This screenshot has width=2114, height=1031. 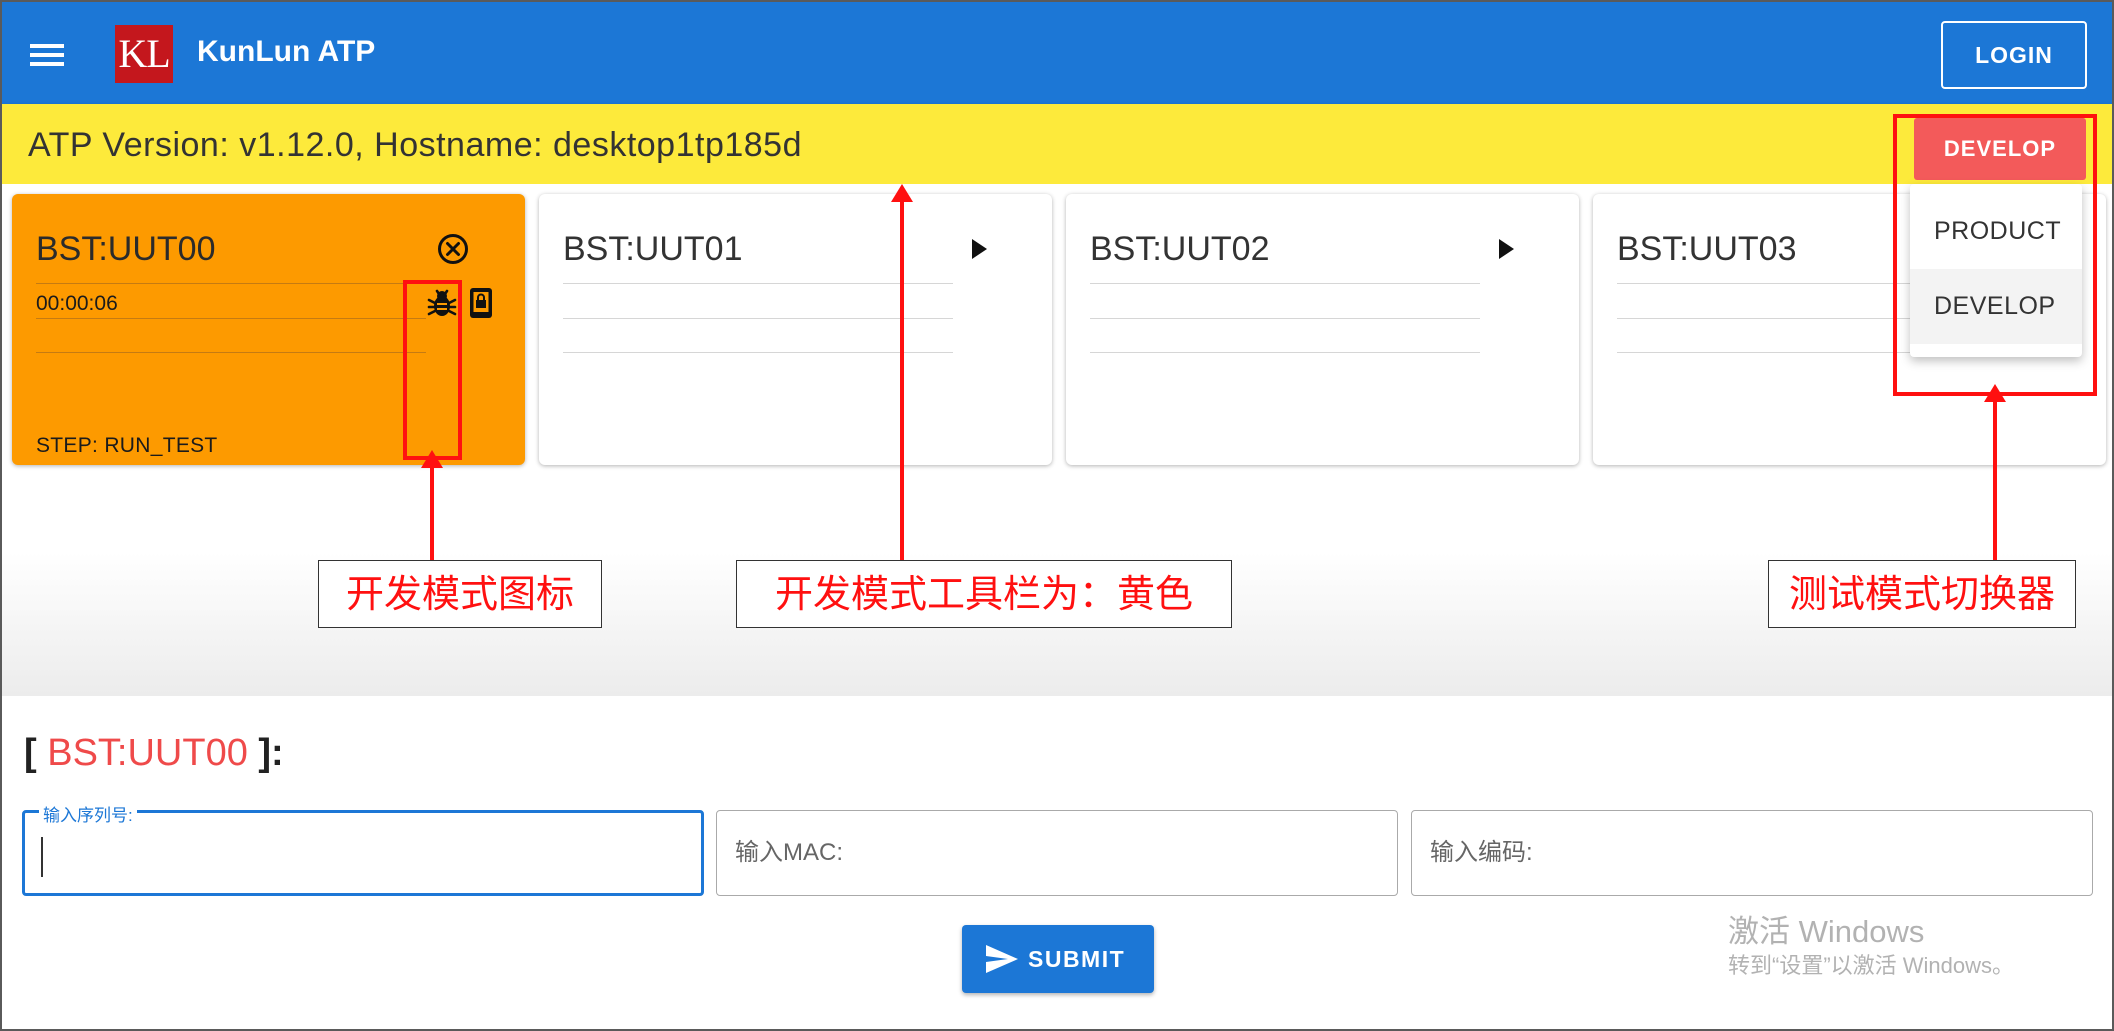 I want to click on uut-card-2: BST:UUT02, so click(x=1322, y=329).